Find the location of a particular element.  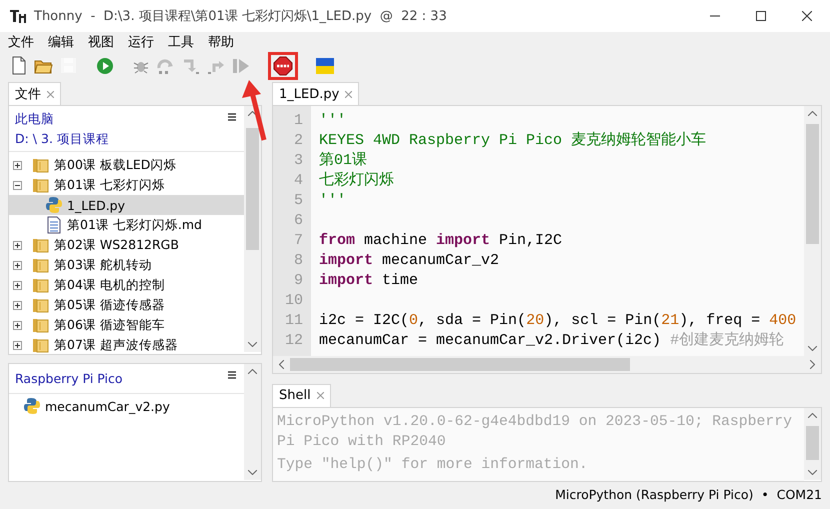

line-number: 6 is located at coordinates (297, 221).